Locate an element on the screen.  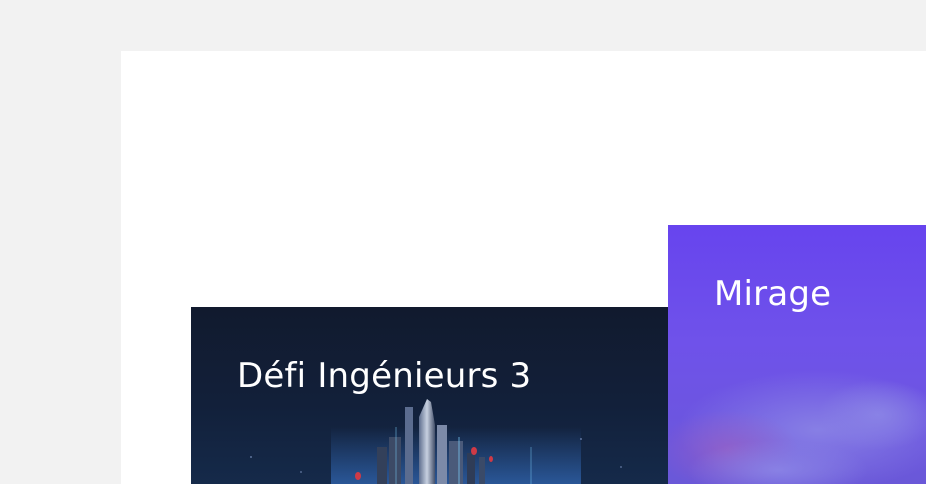
card-title: Mirage is located at coordinates (773, 294).